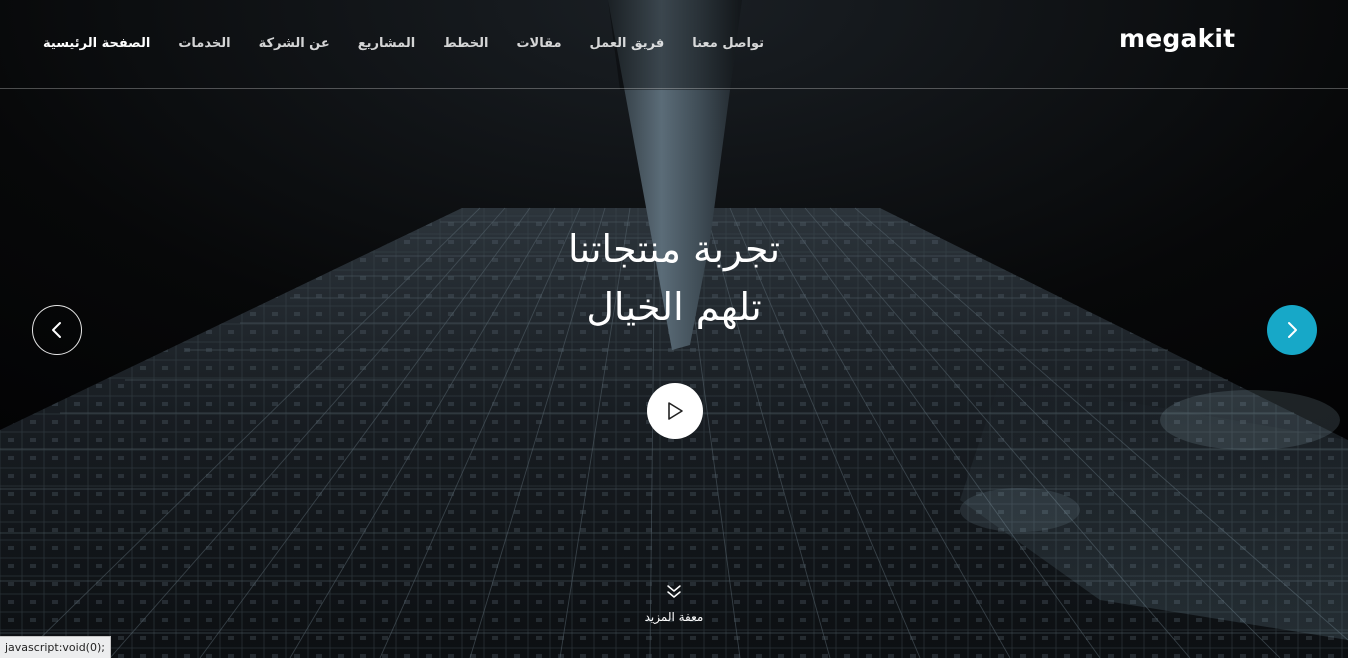  I want to click on chevron-left-icon, so click(56, 330).